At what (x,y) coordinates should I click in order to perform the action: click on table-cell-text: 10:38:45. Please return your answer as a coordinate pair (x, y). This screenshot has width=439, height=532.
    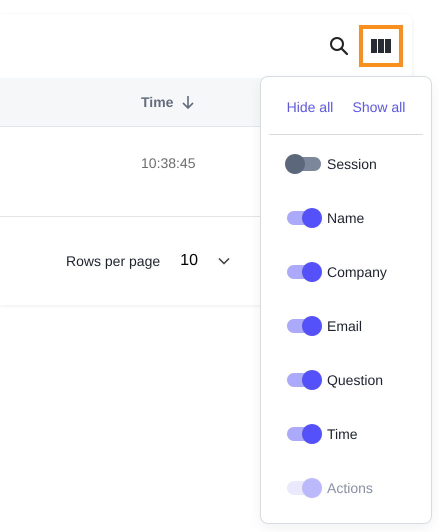
    Looking at the image, I should click on (168, 163).